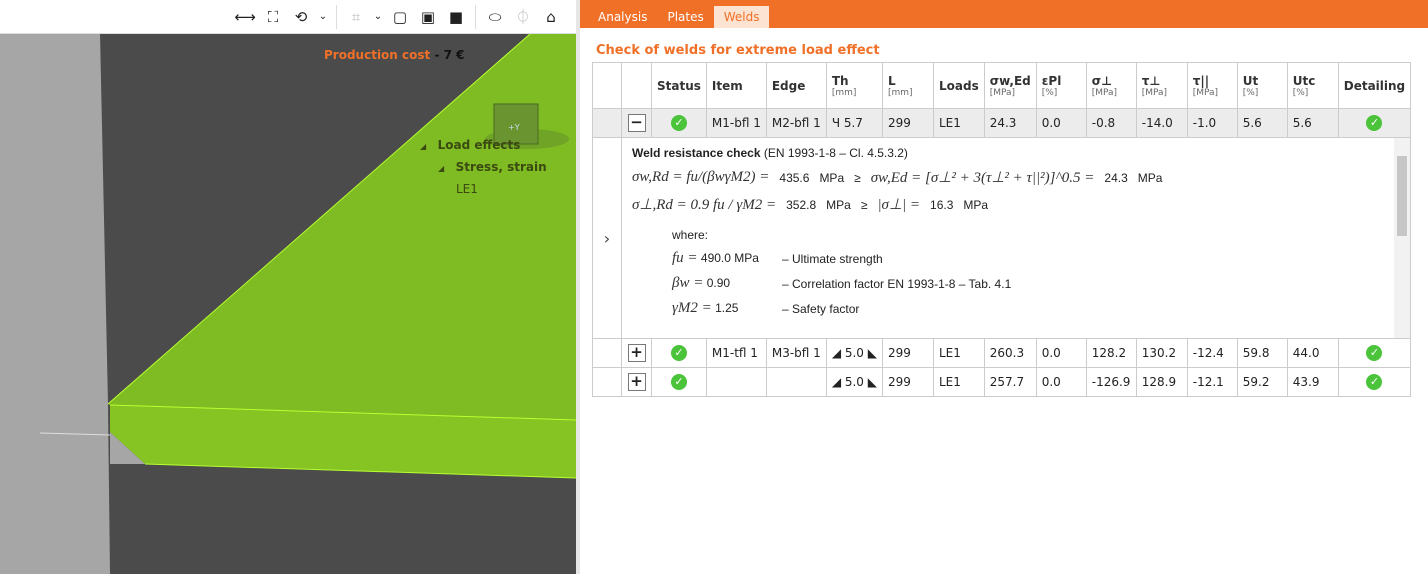 This screenshot has height=574, width=1428. I want to click on tree-stress-strain: ◢ Stress, strain, so click(492, 167).